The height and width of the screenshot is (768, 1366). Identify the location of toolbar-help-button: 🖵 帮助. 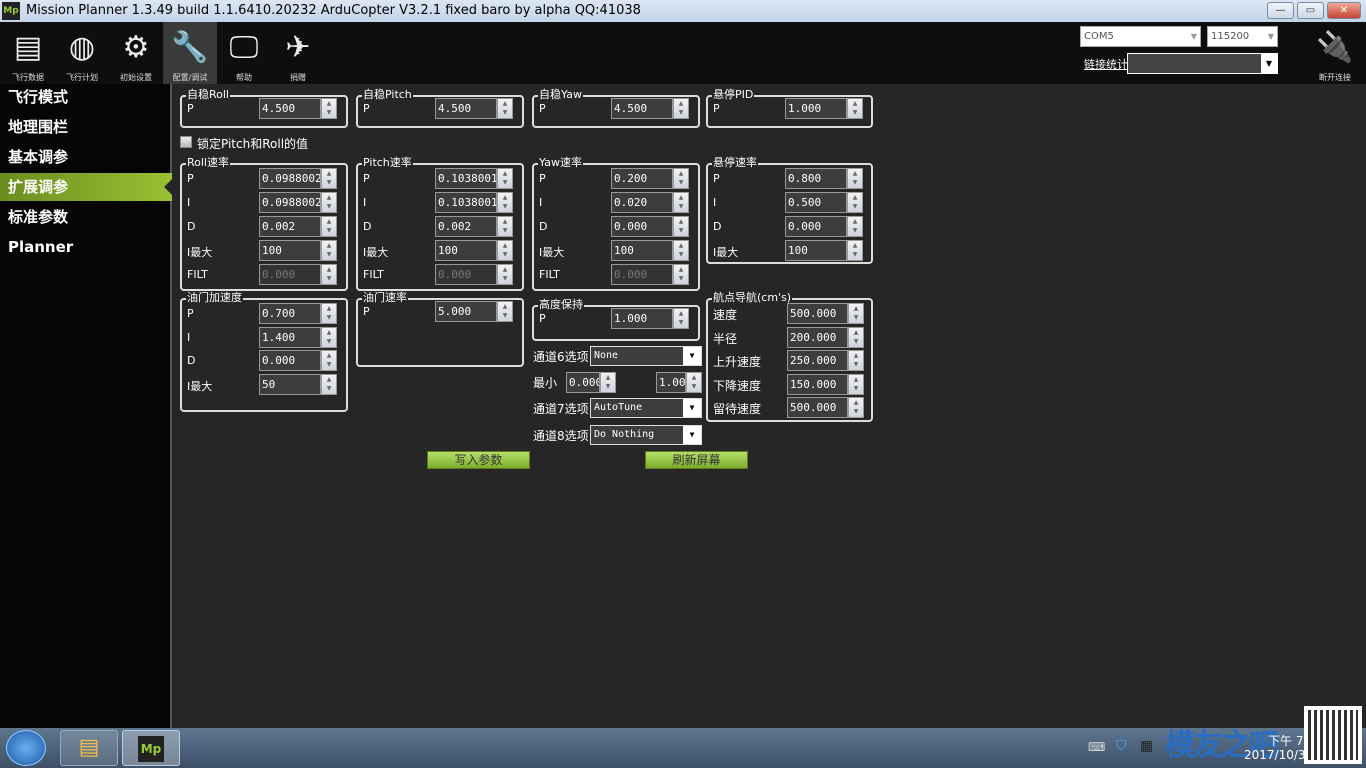
(244, 53).